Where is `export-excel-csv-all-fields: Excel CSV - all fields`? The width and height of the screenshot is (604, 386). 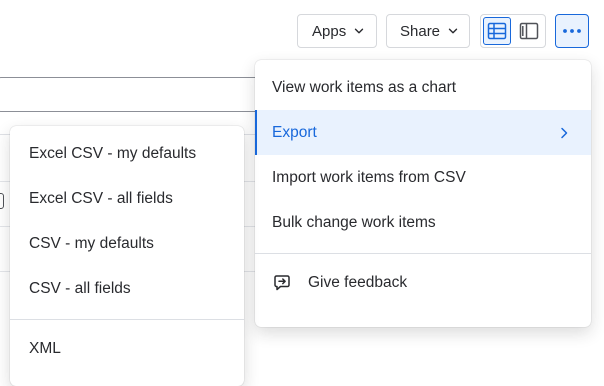 export-excel-csv-all-fields: Excel CSV - all fields is located at coordinates (127, 198).